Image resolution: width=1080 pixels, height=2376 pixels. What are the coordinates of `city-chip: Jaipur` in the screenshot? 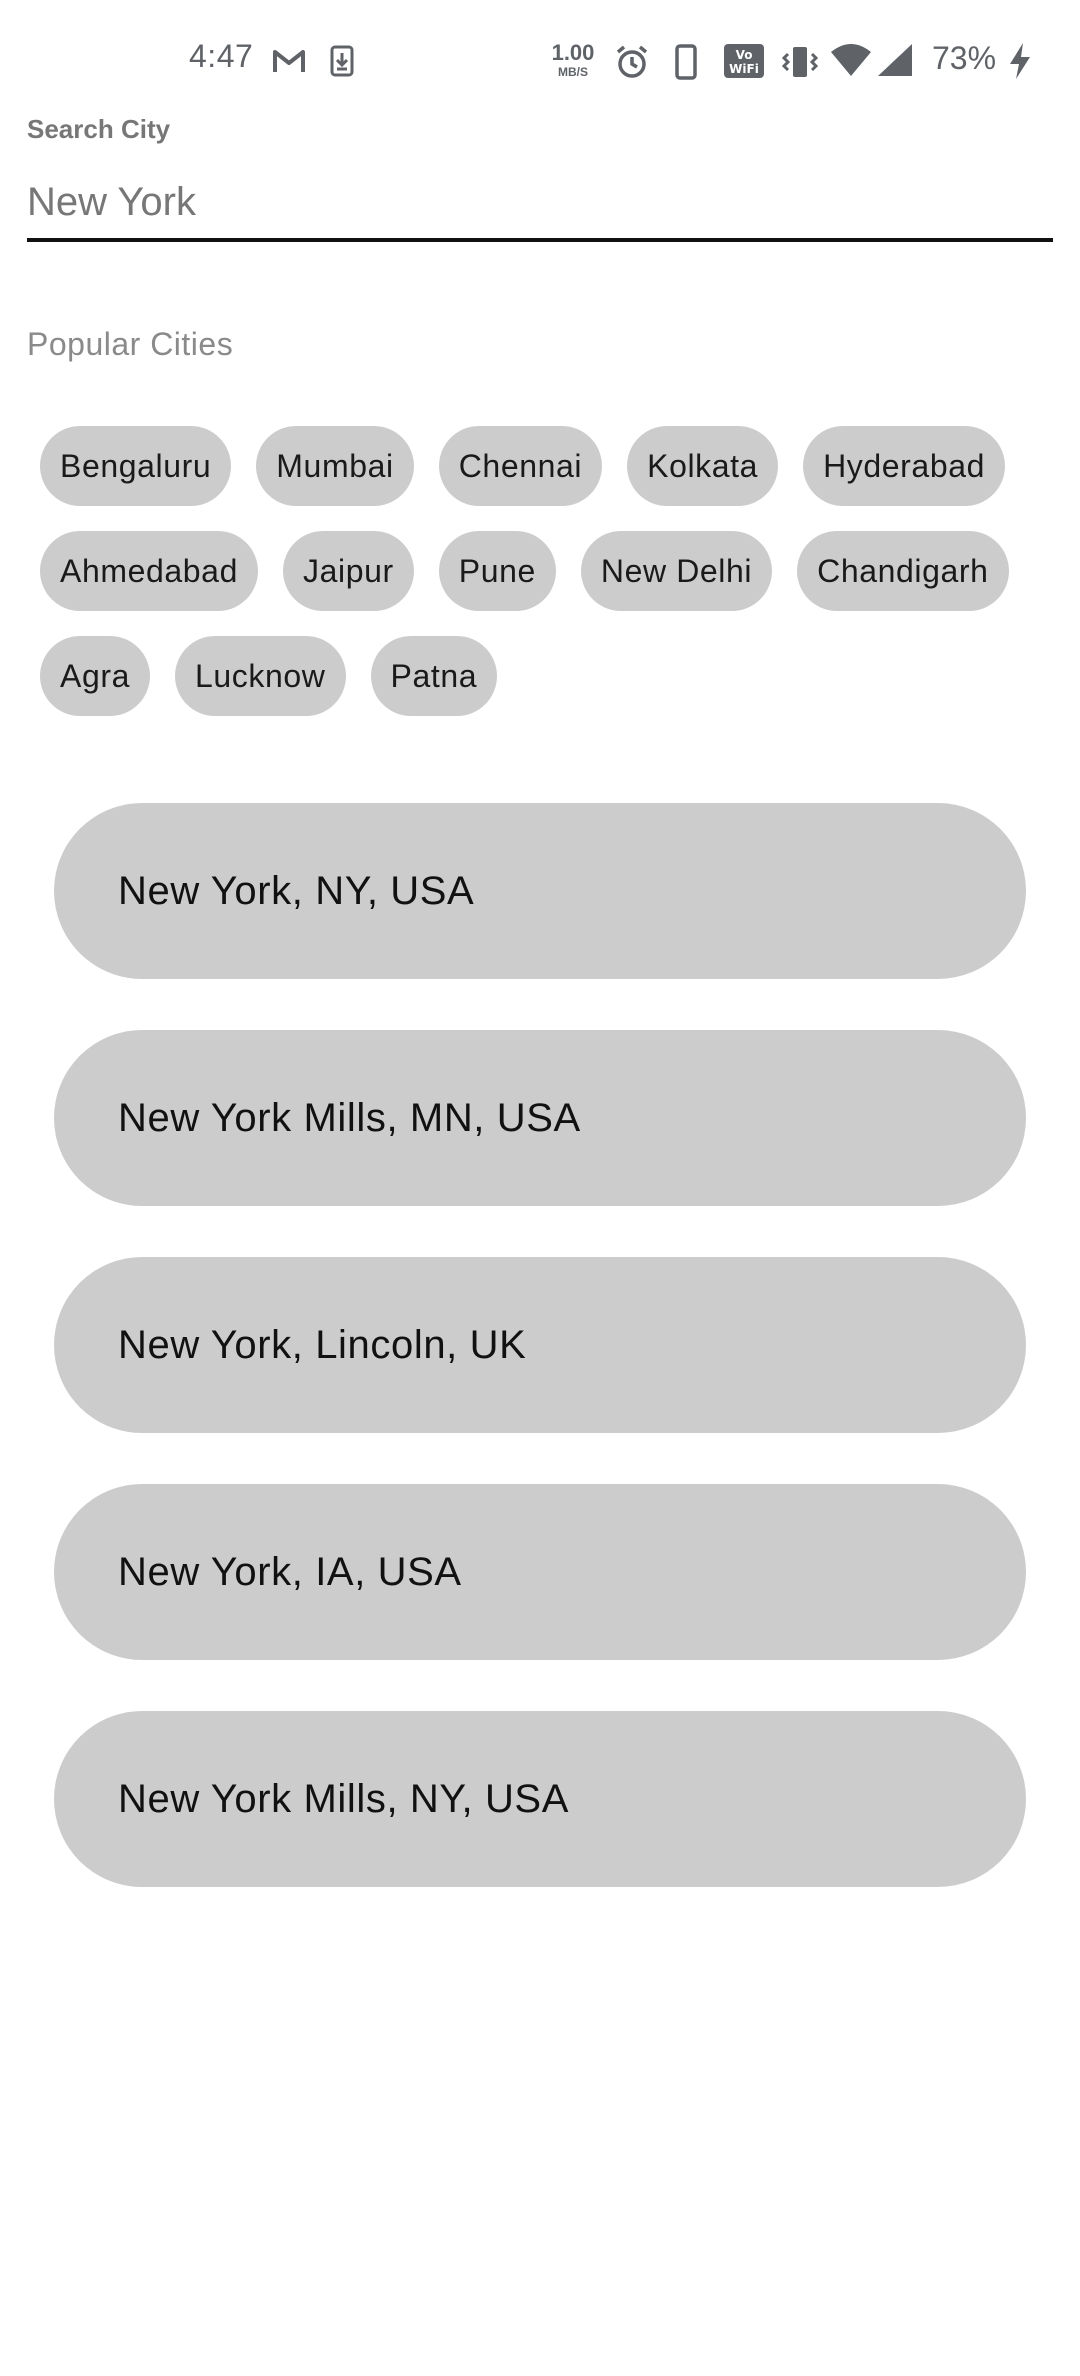 It's located at (348, 571).